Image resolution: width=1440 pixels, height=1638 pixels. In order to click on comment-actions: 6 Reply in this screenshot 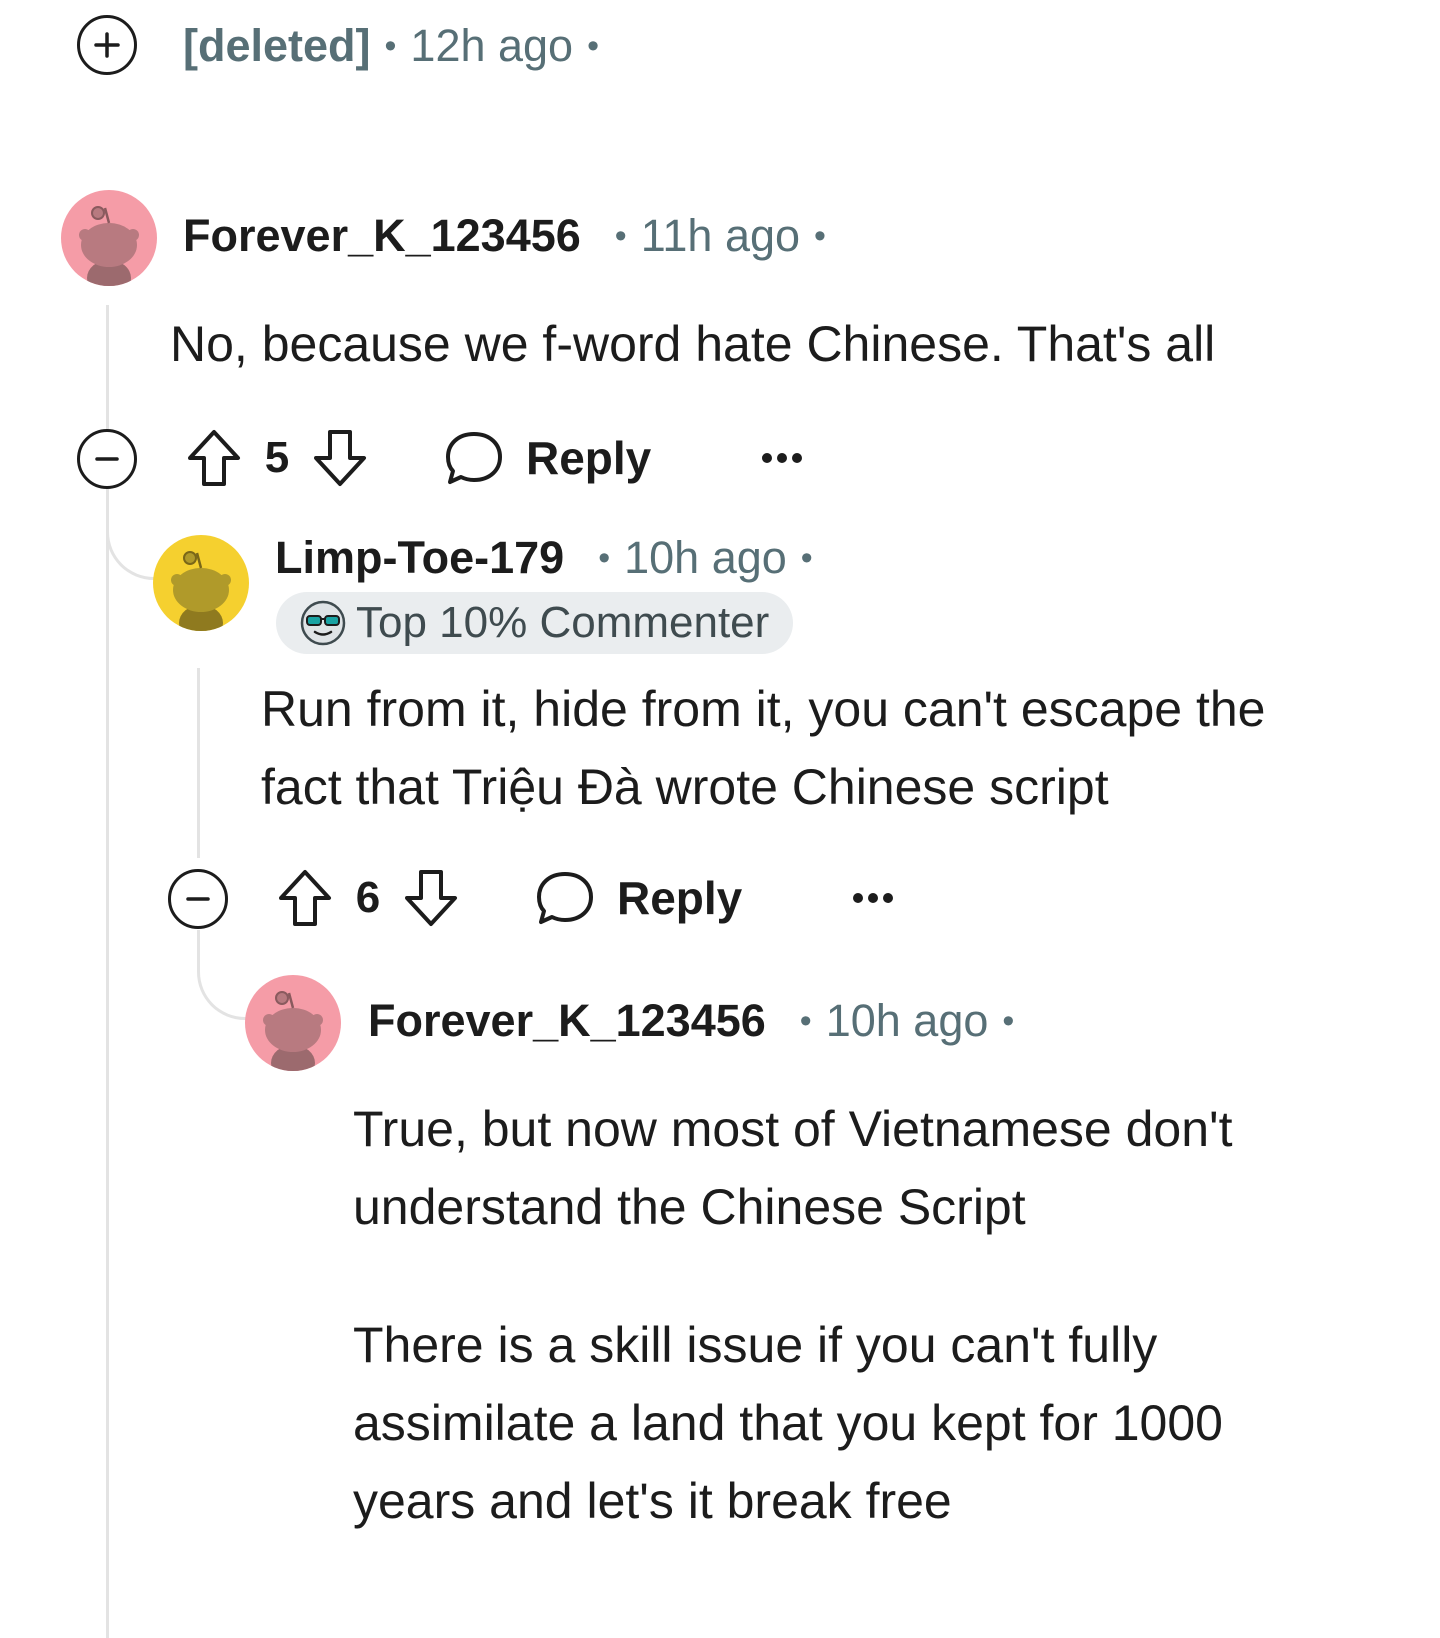, I will do `click(585, 898)`.